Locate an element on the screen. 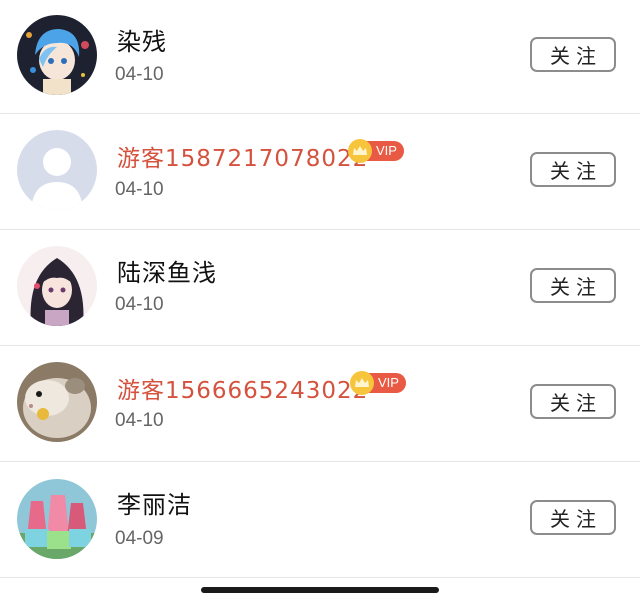  default-user-avatar is located at coordinates (57, 170).